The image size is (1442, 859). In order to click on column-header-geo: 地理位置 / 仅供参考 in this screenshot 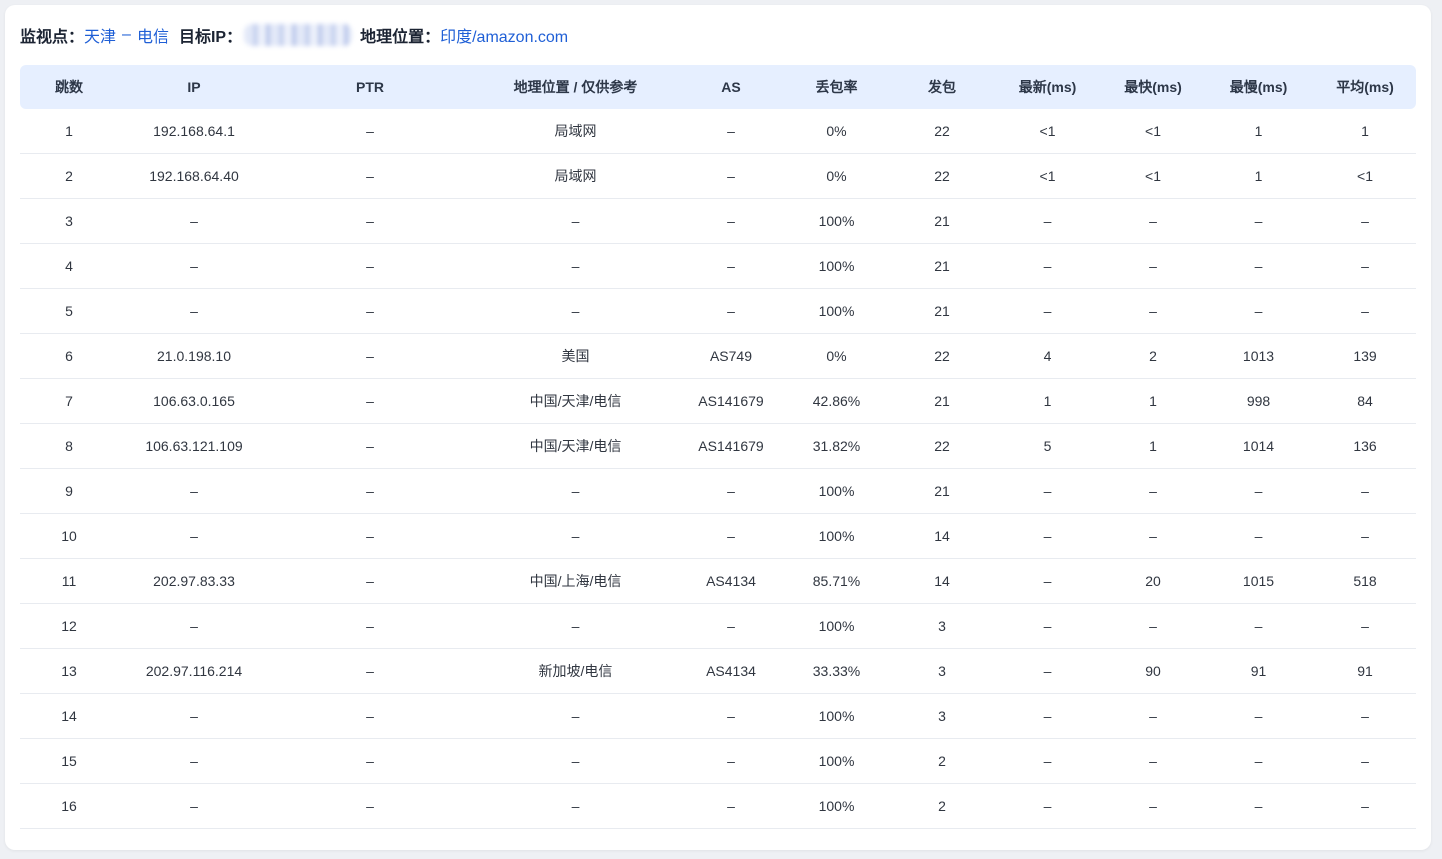, I will do `click(575, 87)`.